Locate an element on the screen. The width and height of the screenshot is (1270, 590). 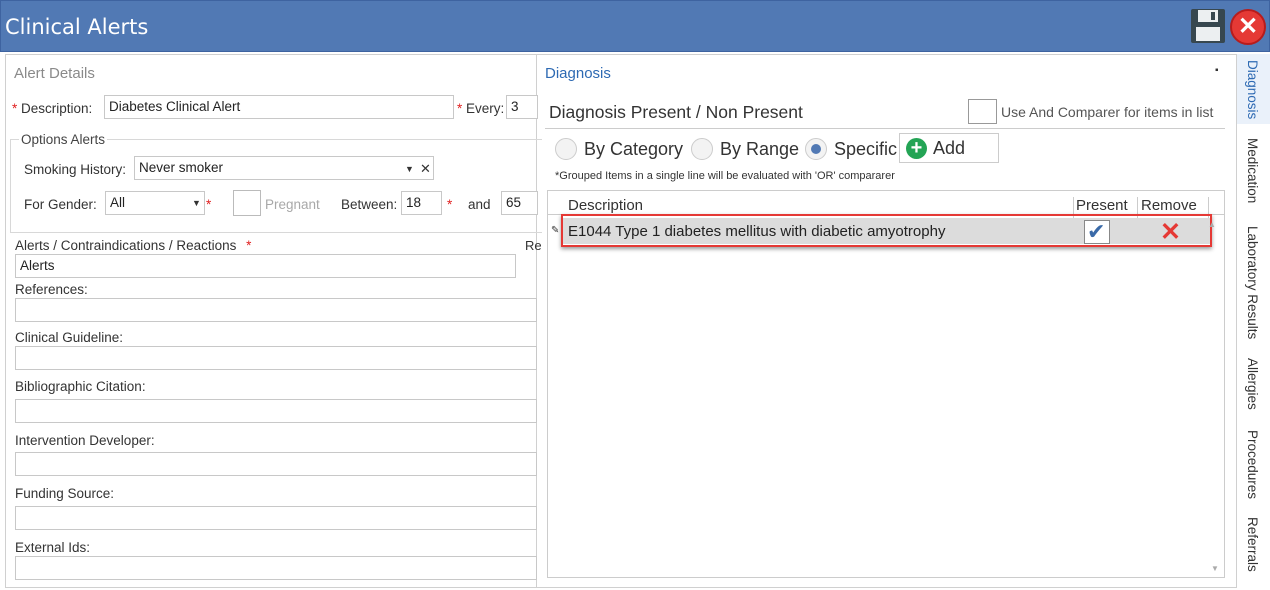
specific-radio is located at coordinates (816, 149).